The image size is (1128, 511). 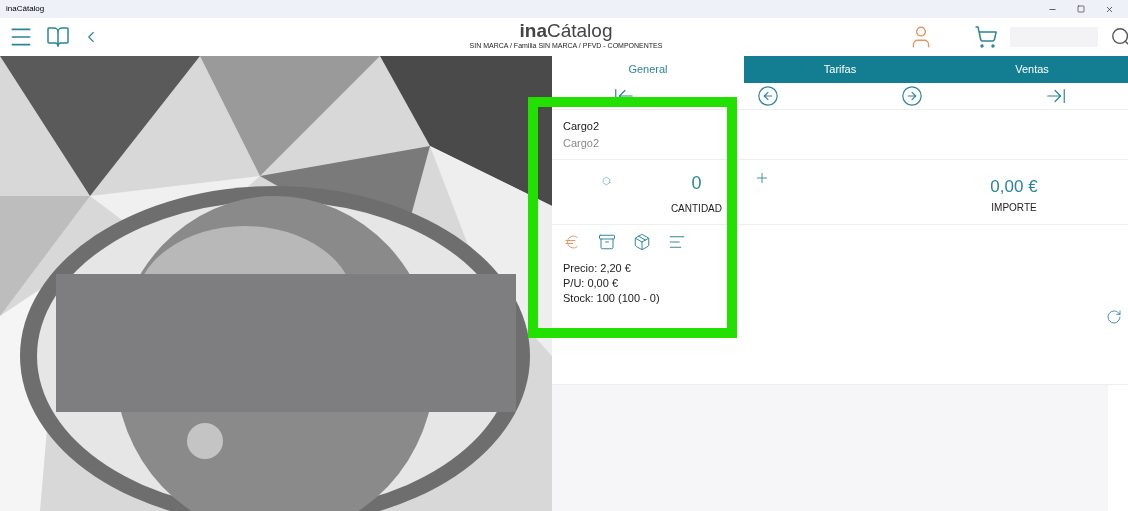 I want to click on amount-label: IMPORTE, so click(x=1014, y=207).